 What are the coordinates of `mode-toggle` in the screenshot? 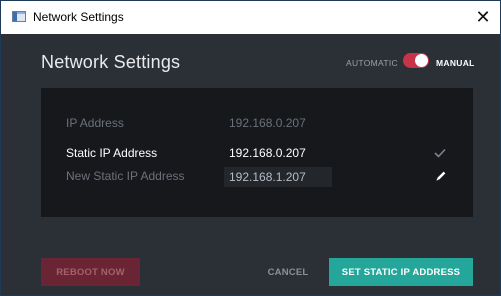 It's located at (416, 60).